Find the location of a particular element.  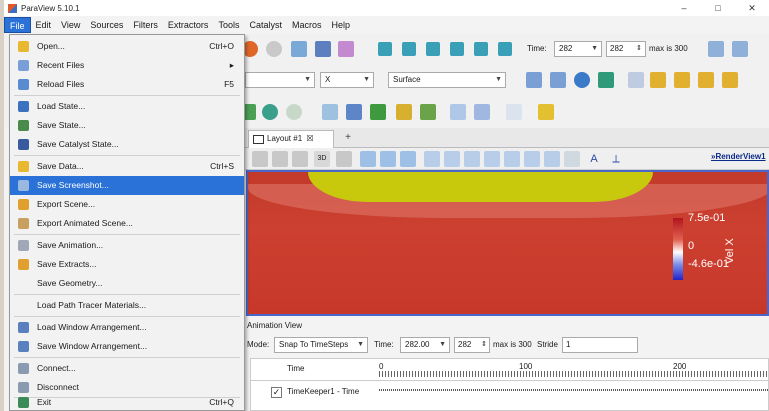

view-3d-icon: 3D is located at coordinates (322, 159).